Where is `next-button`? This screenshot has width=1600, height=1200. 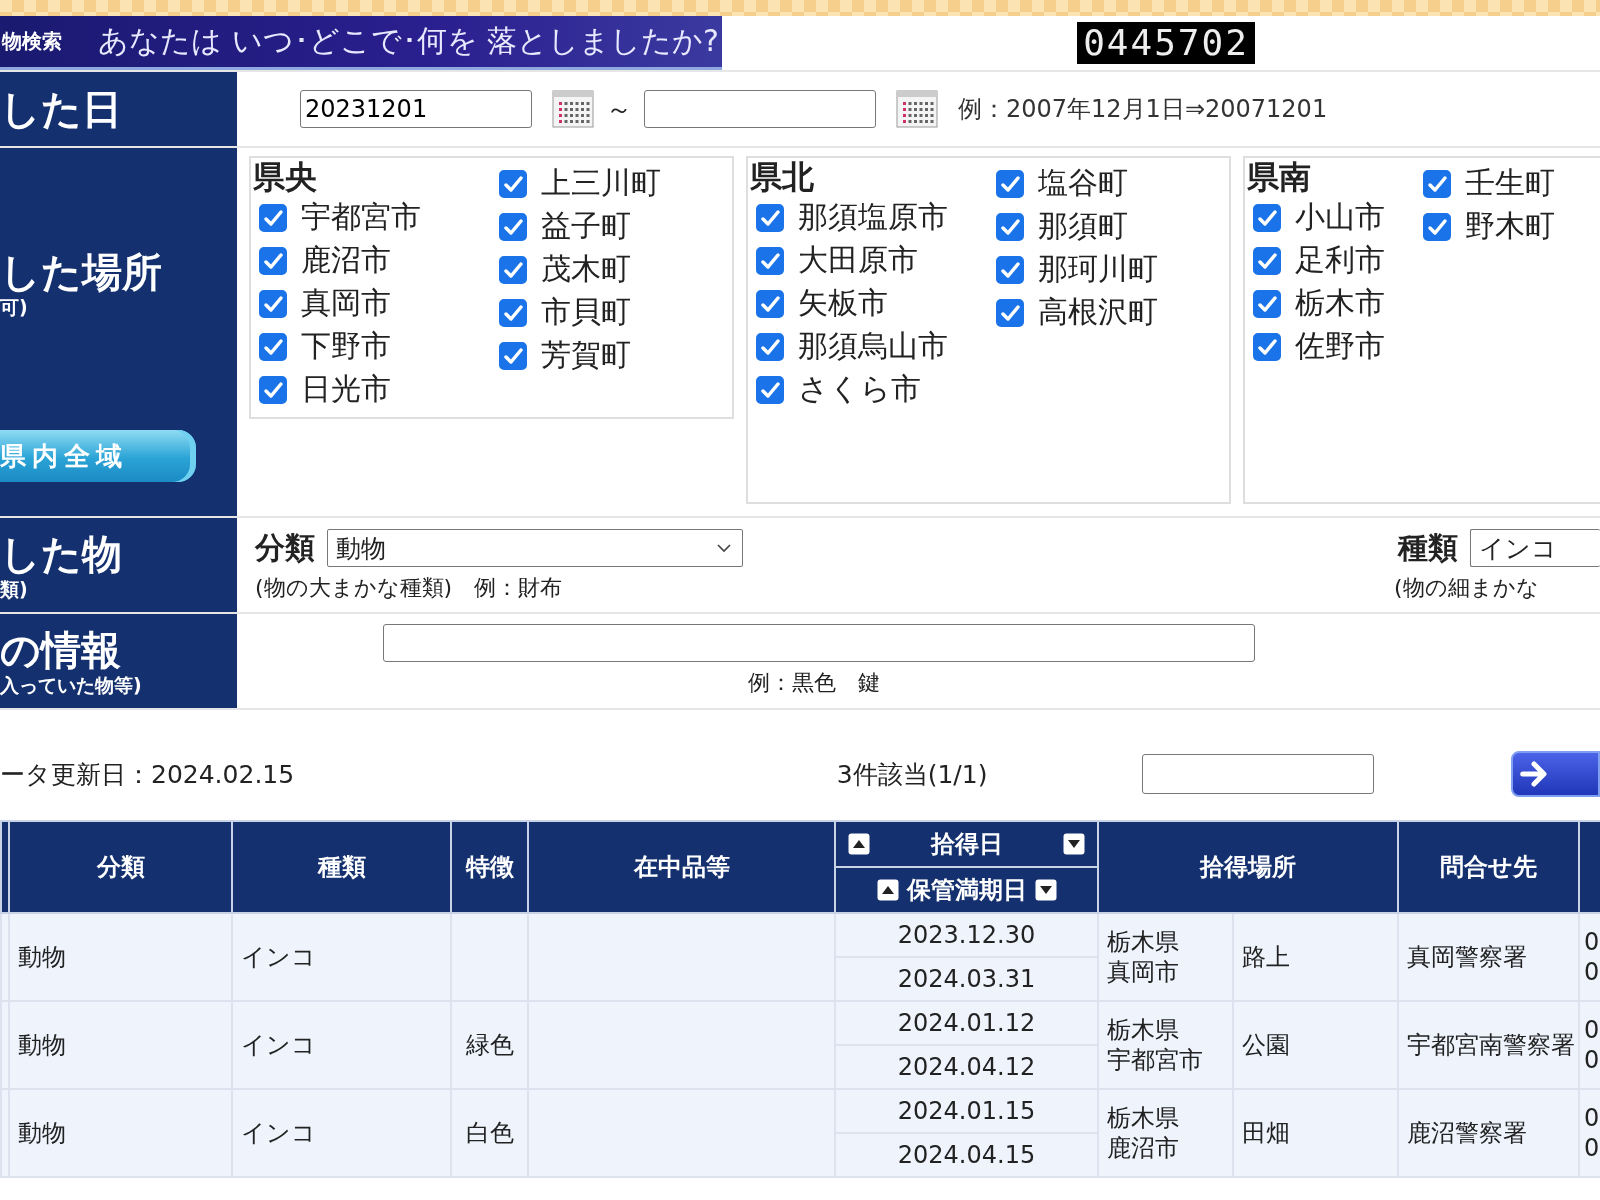
next-button is located at coordinates (1555, 774).